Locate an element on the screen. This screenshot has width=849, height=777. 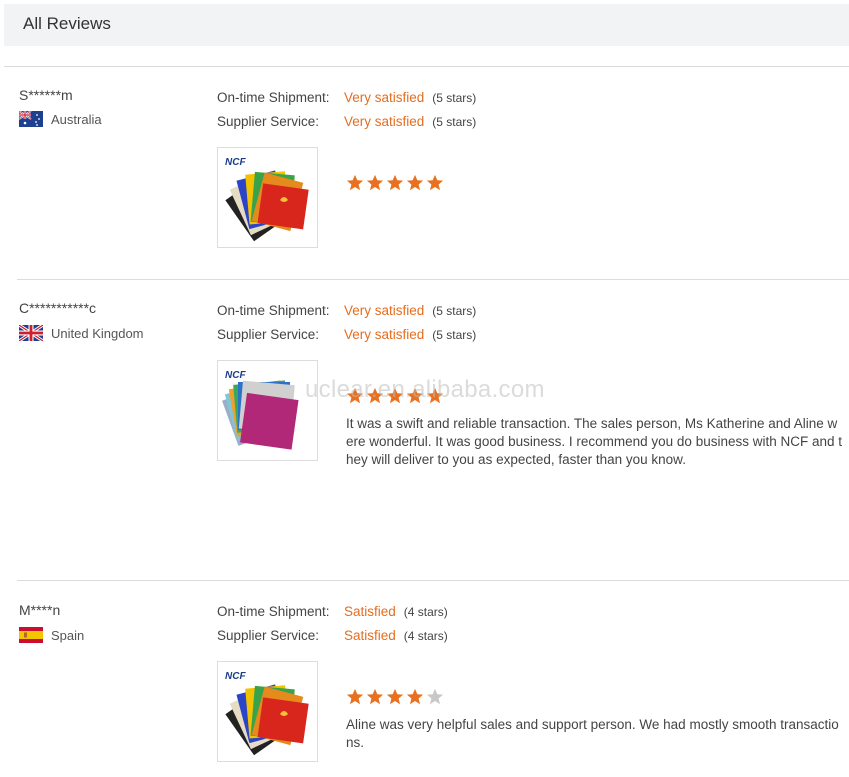
buyer-country: Spain is located at coordinates (51, 635).